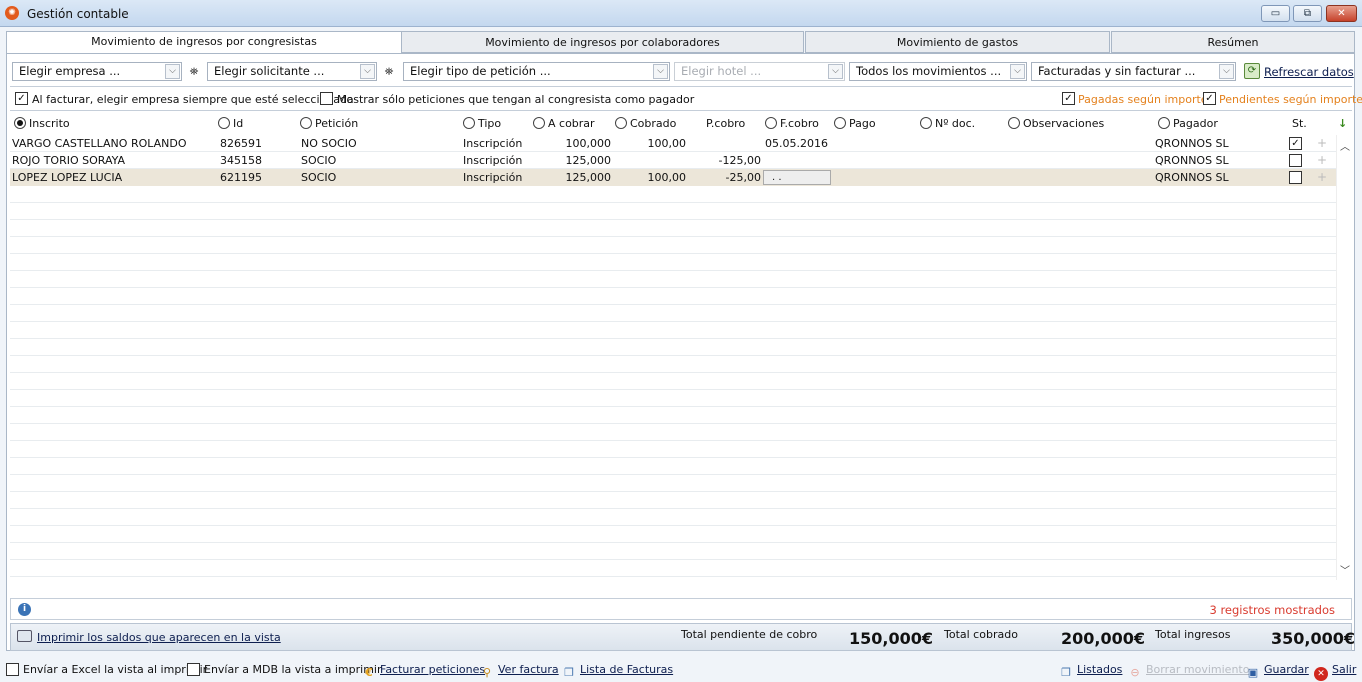 This screenshot has width=1362, height=682. Describe the element at coordinates (1341, 13) in the screenshot. I see `close-button: ✕` at that location.